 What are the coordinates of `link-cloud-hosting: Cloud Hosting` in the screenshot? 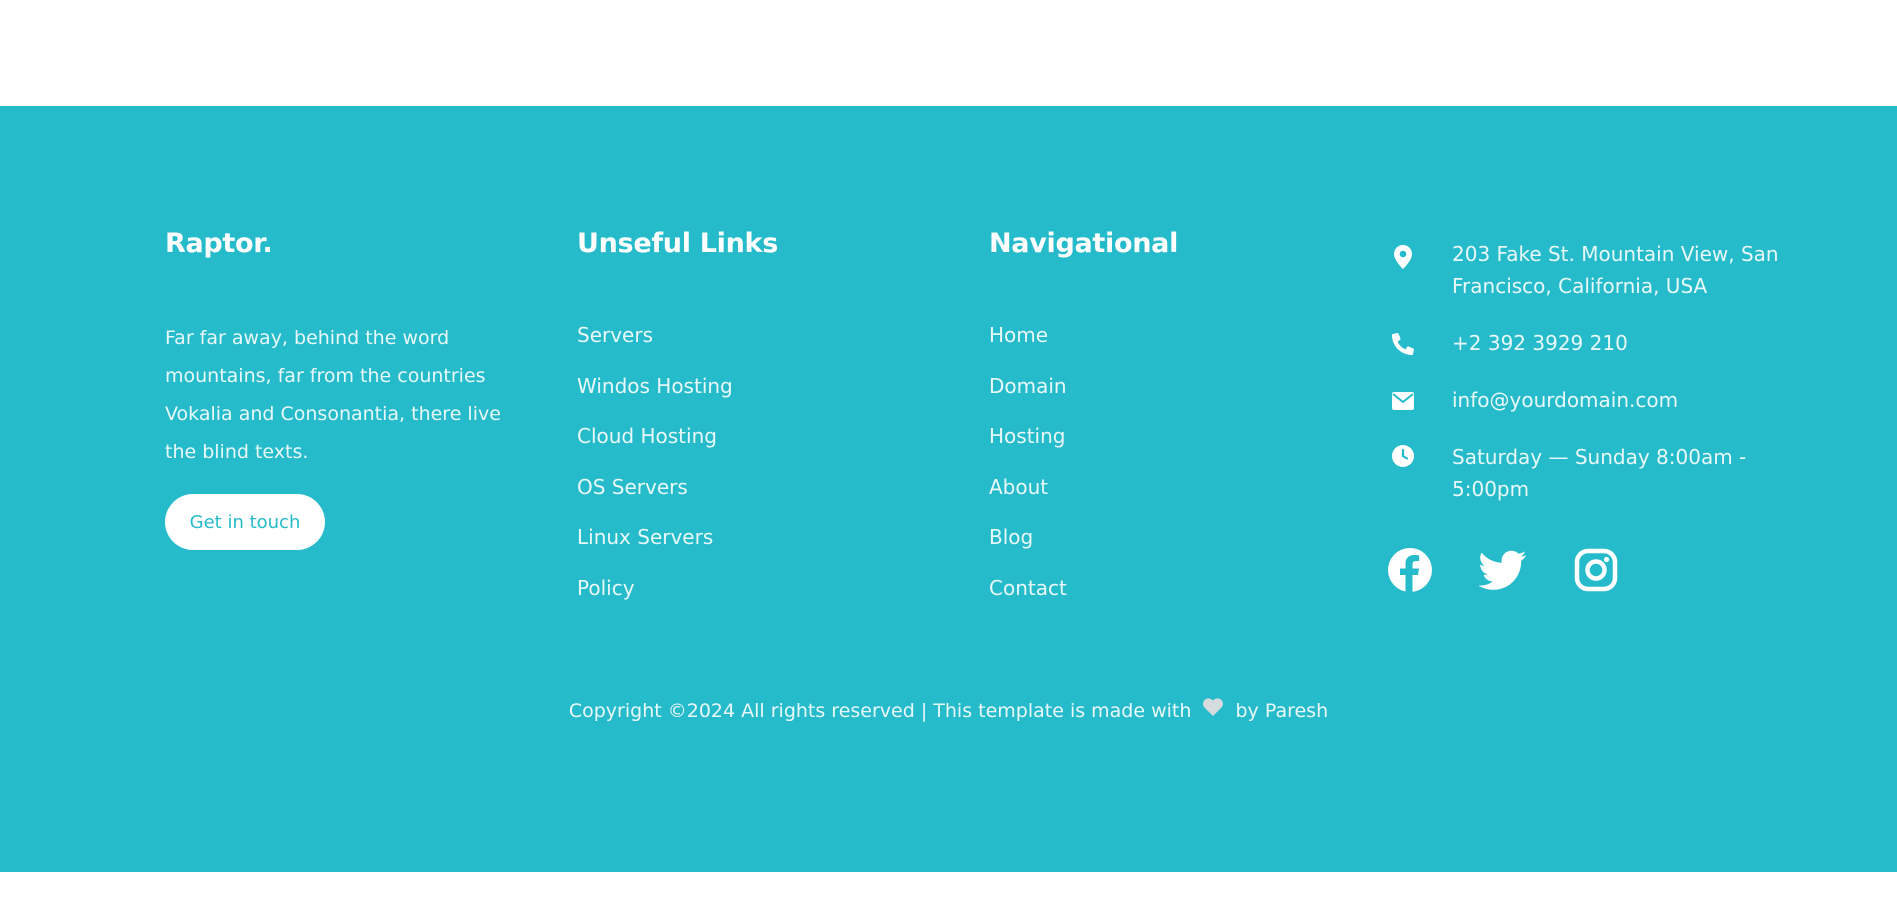 It's located at (647, 436).